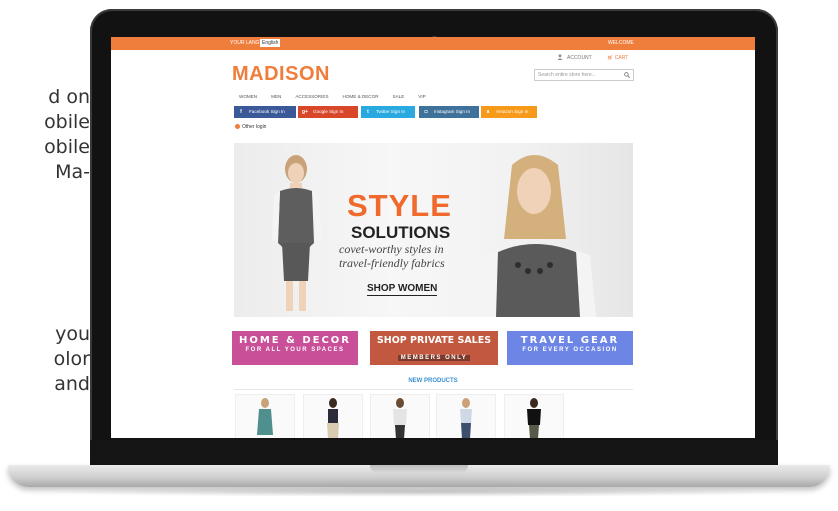 This screenshot has width=838, height=511. Describe the element at coordinates (276, 96) in the screenshot. I see `nav-item-men: MEN` at that location.